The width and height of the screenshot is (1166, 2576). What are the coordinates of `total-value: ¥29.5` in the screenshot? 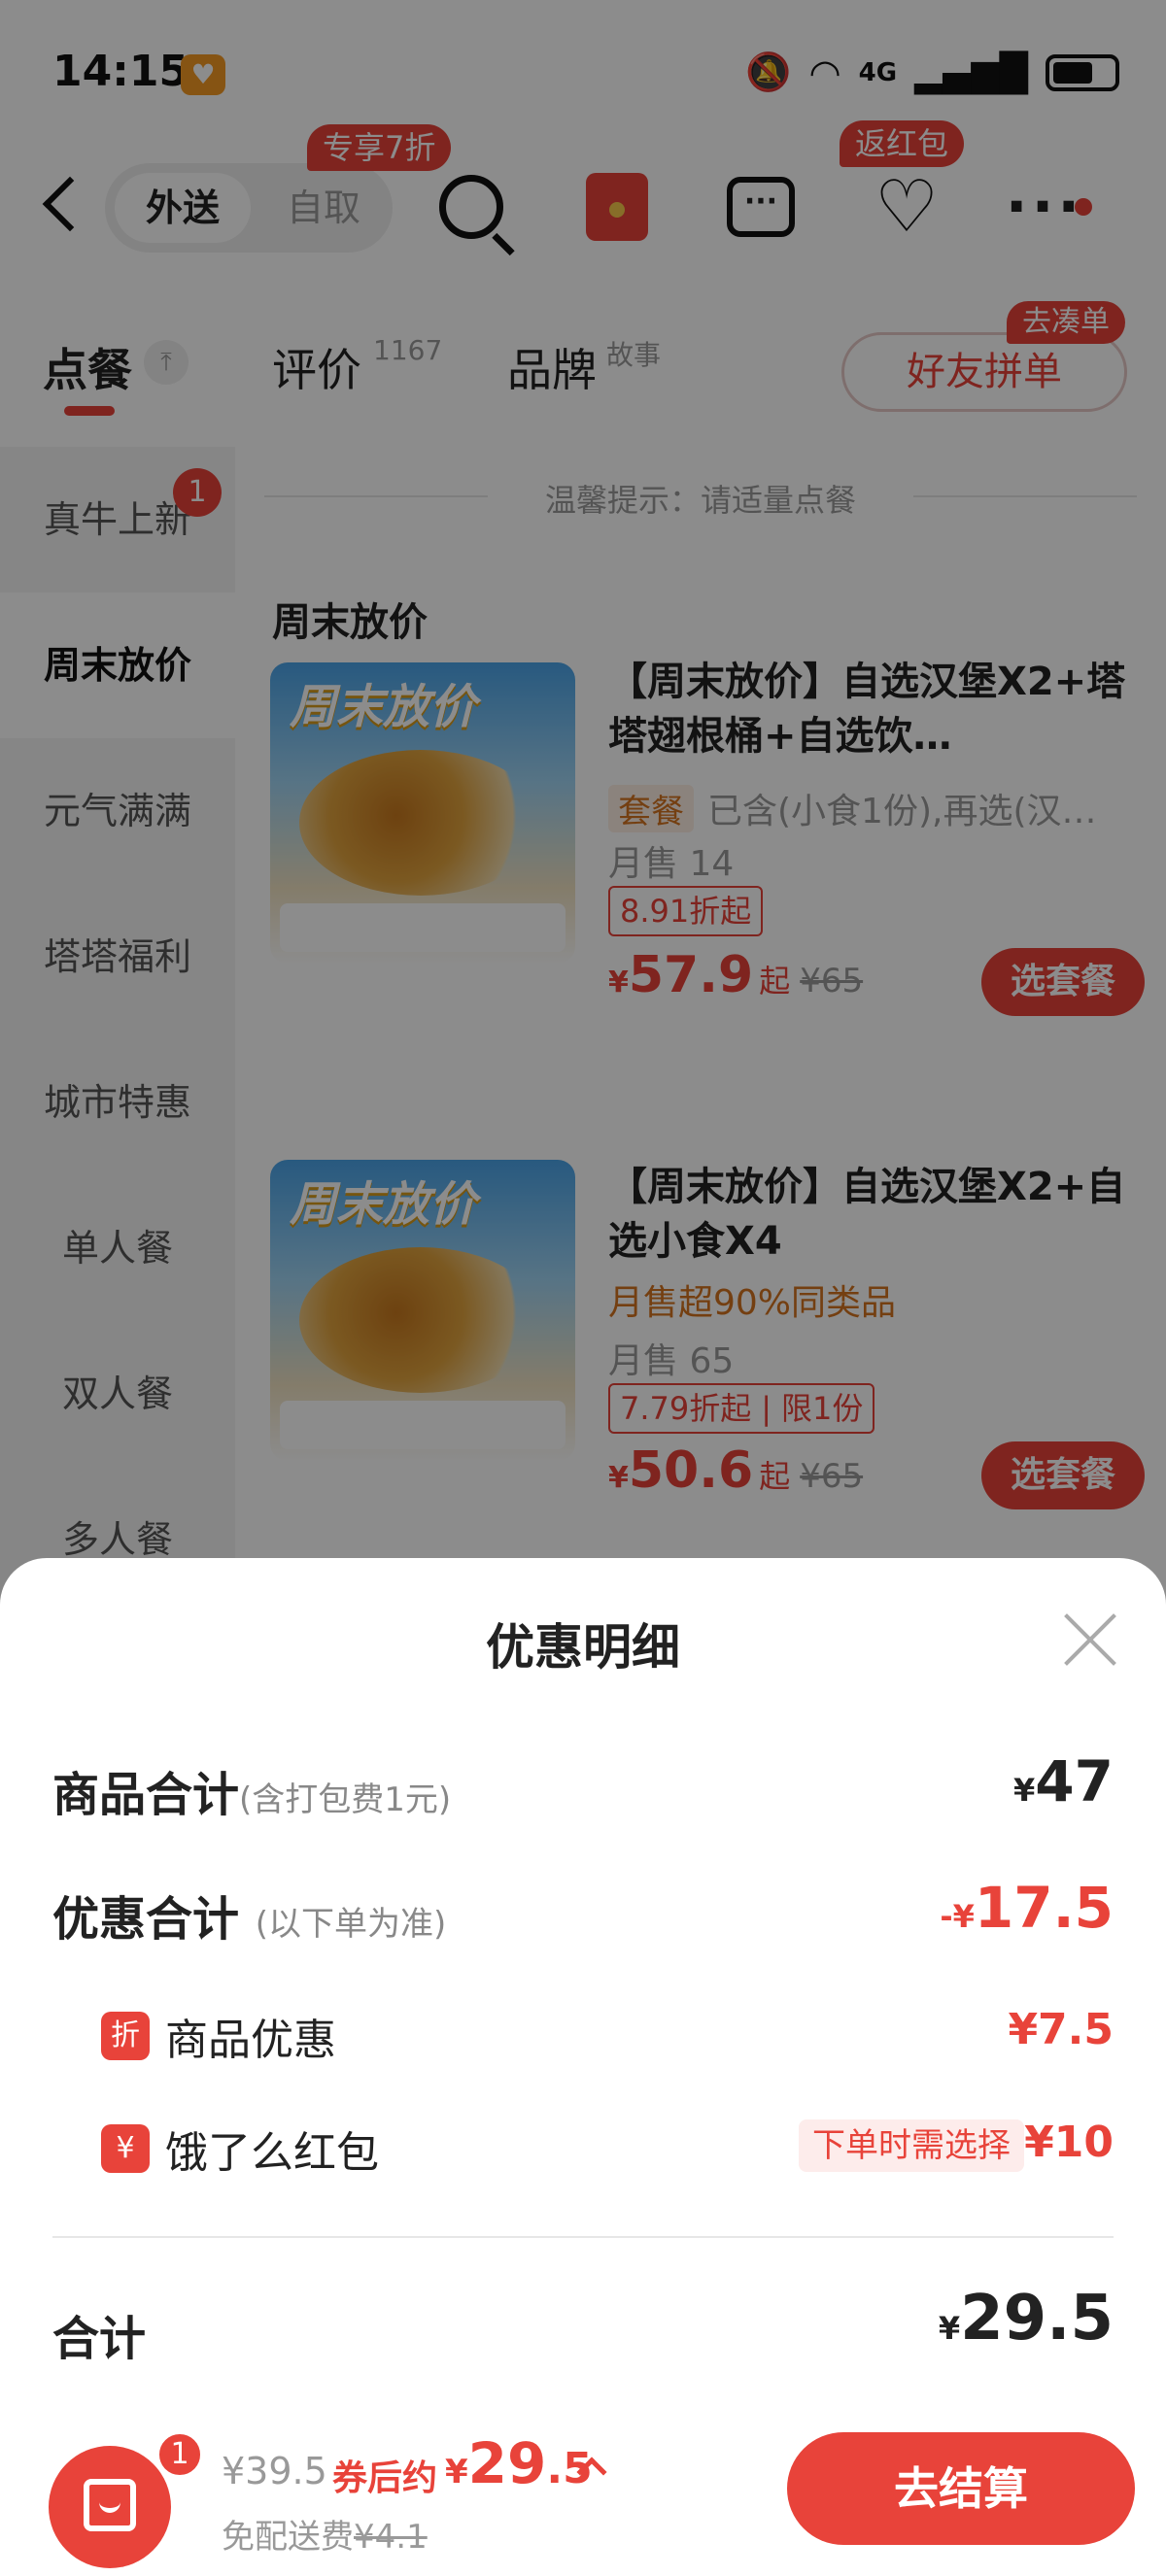 It's located at (1026, 2319).